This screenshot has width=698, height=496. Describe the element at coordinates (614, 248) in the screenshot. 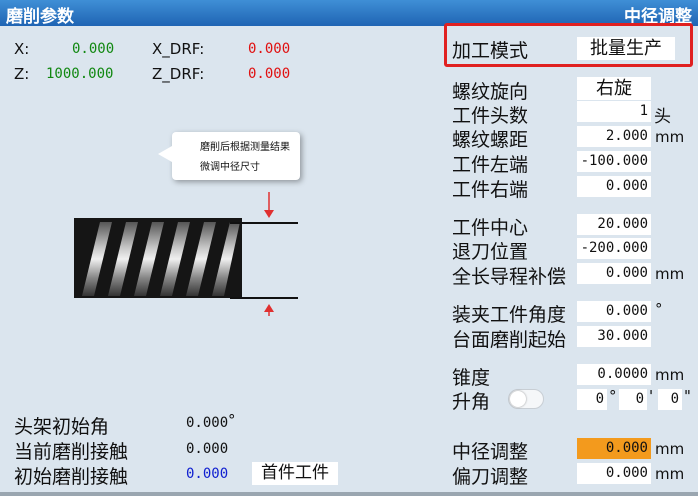

I see `retract-position-field: -200.000` at that location.